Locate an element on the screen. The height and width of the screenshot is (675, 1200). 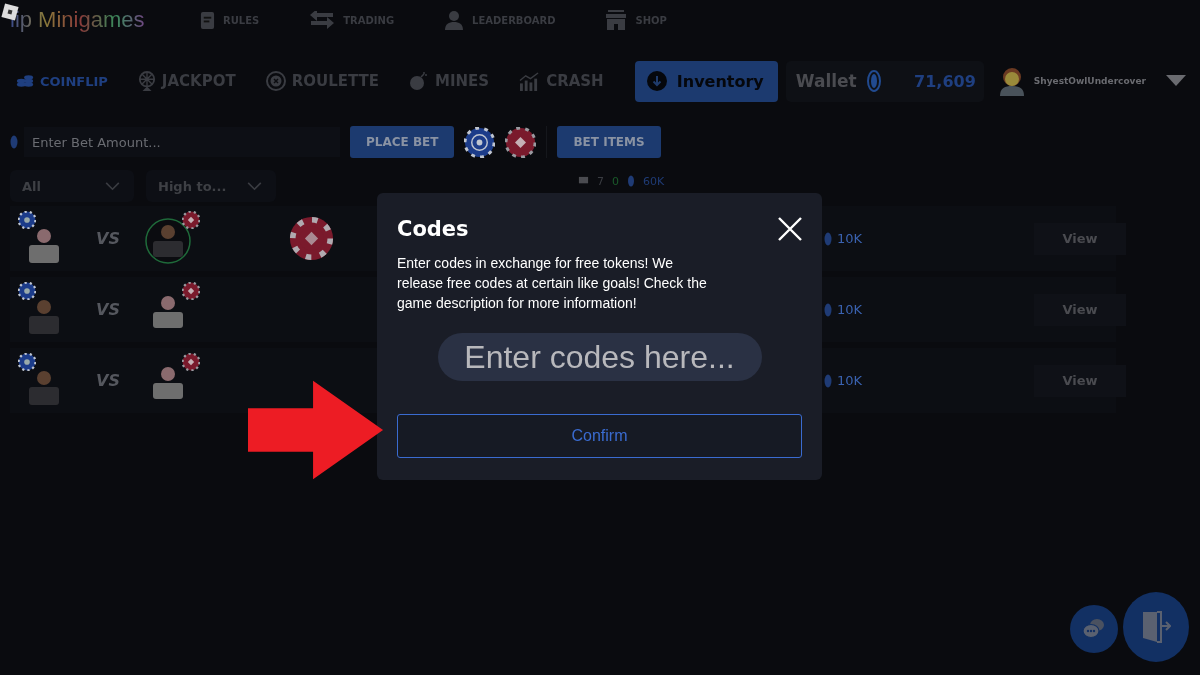
bet-items-button: BET ITEMS is located at coordinates (609, 142).